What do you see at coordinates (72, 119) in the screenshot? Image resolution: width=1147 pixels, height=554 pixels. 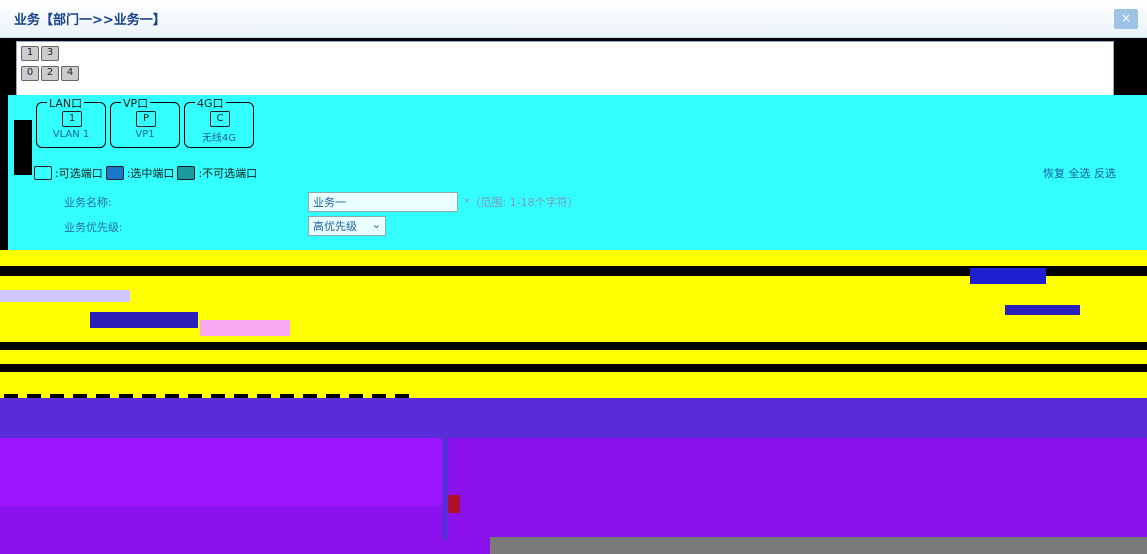 I see `port-icon: 1` at bounding box center [72, 119].